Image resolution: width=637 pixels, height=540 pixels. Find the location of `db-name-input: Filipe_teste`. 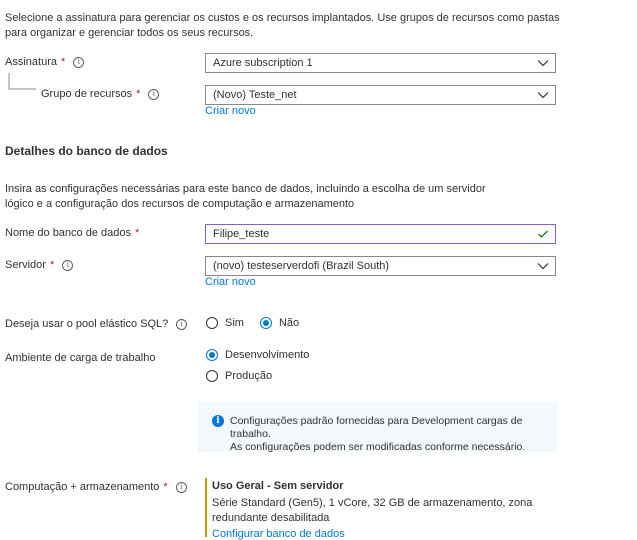

db-name-input: Filipe_teste is located at coordinates (380, 234).